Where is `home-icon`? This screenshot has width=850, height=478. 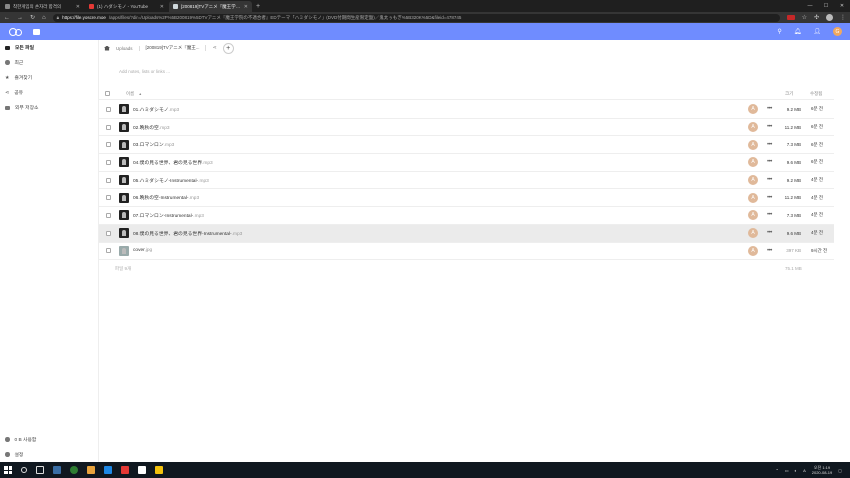
home-icon is located at coordinates (107, 48).